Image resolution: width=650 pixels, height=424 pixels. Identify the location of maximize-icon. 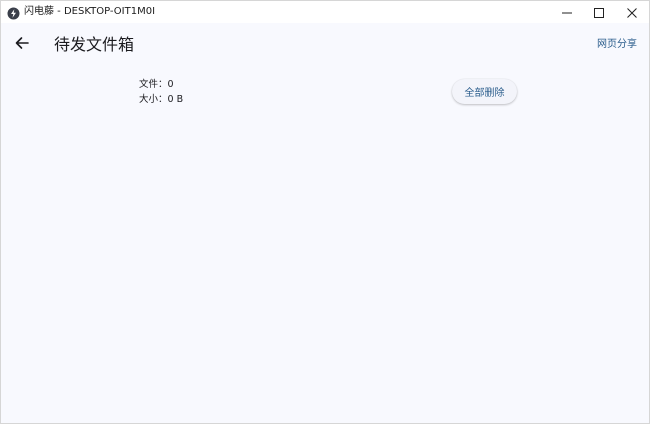
(599, 12).